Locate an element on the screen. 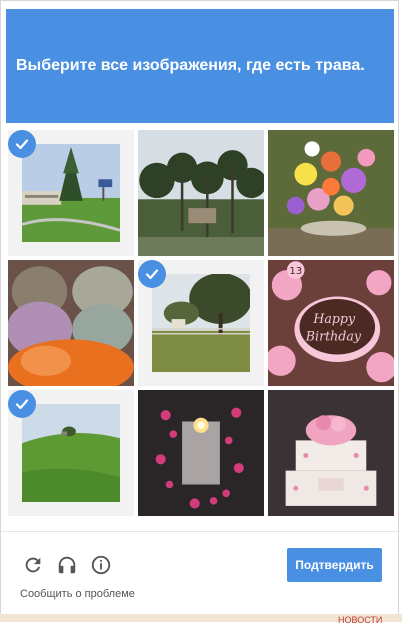 The width and height of the screenshot is (402, 625). headphones-icon is located at coordinates (67, 565).